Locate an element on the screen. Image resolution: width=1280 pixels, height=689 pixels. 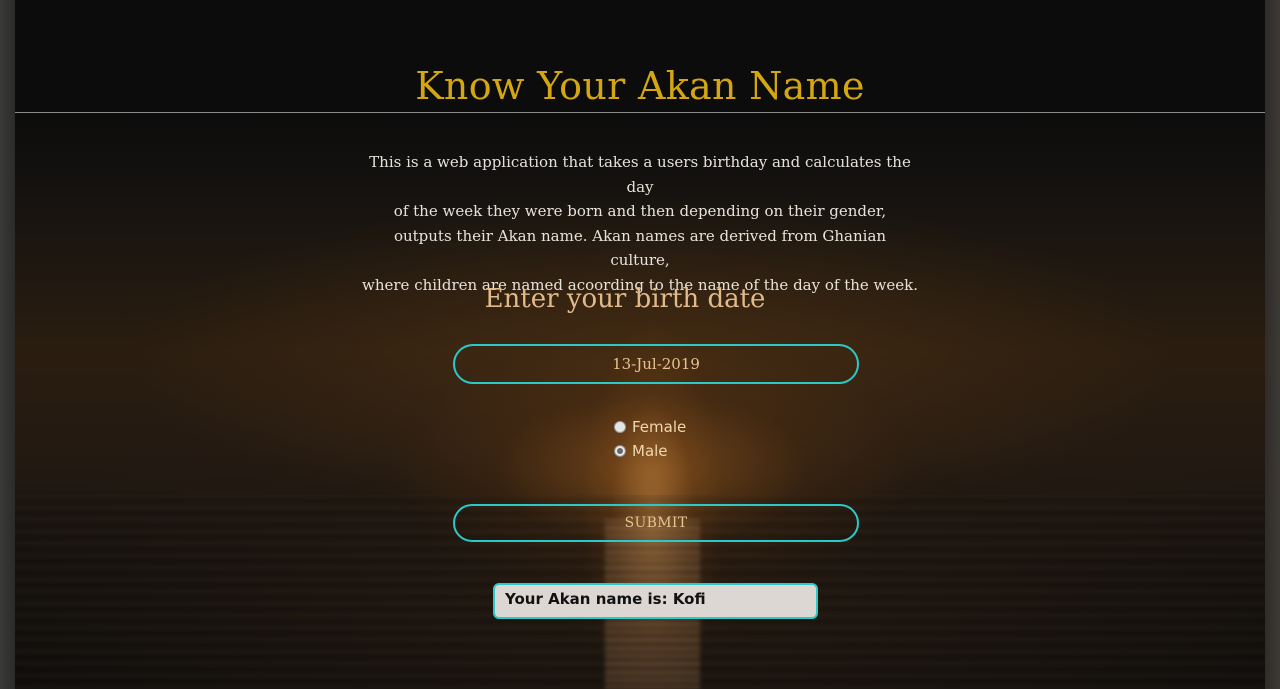
male-radio-button is located at coordinates (620, 451).